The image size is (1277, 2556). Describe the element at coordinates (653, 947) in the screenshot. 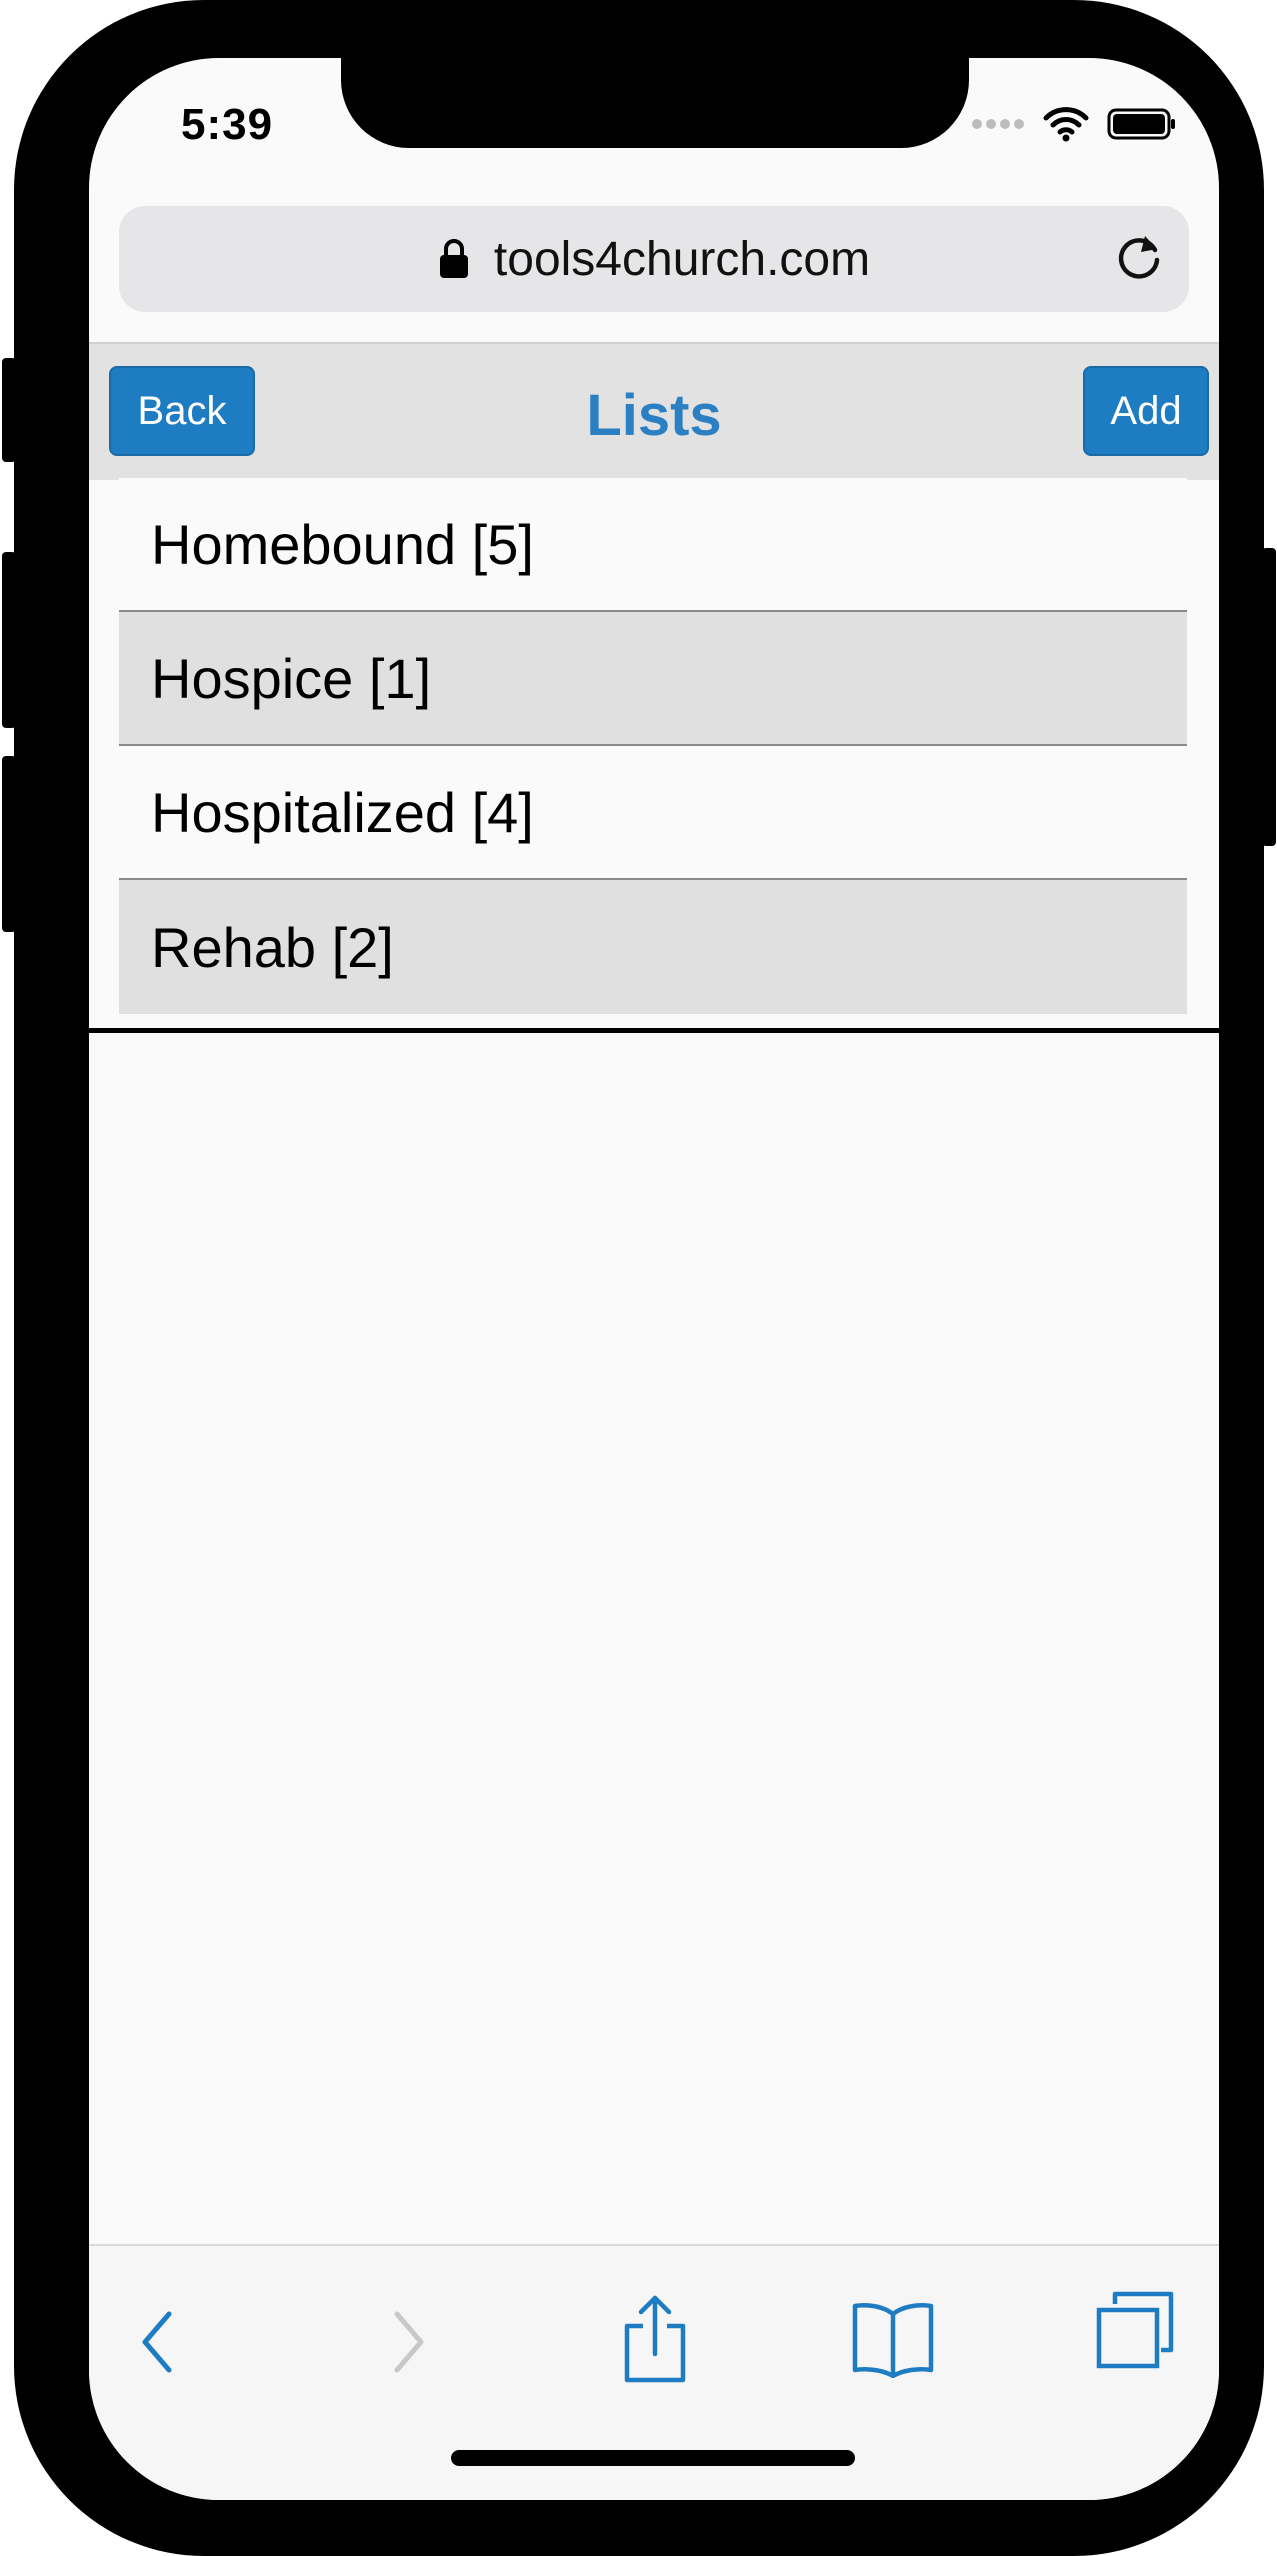

I see `list-item: Rehab [2]` at that location.